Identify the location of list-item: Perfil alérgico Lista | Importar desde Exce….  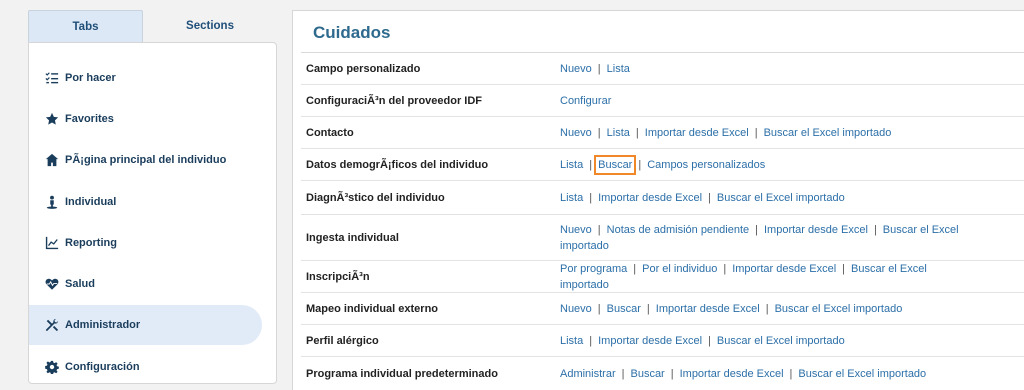
(662, 341).